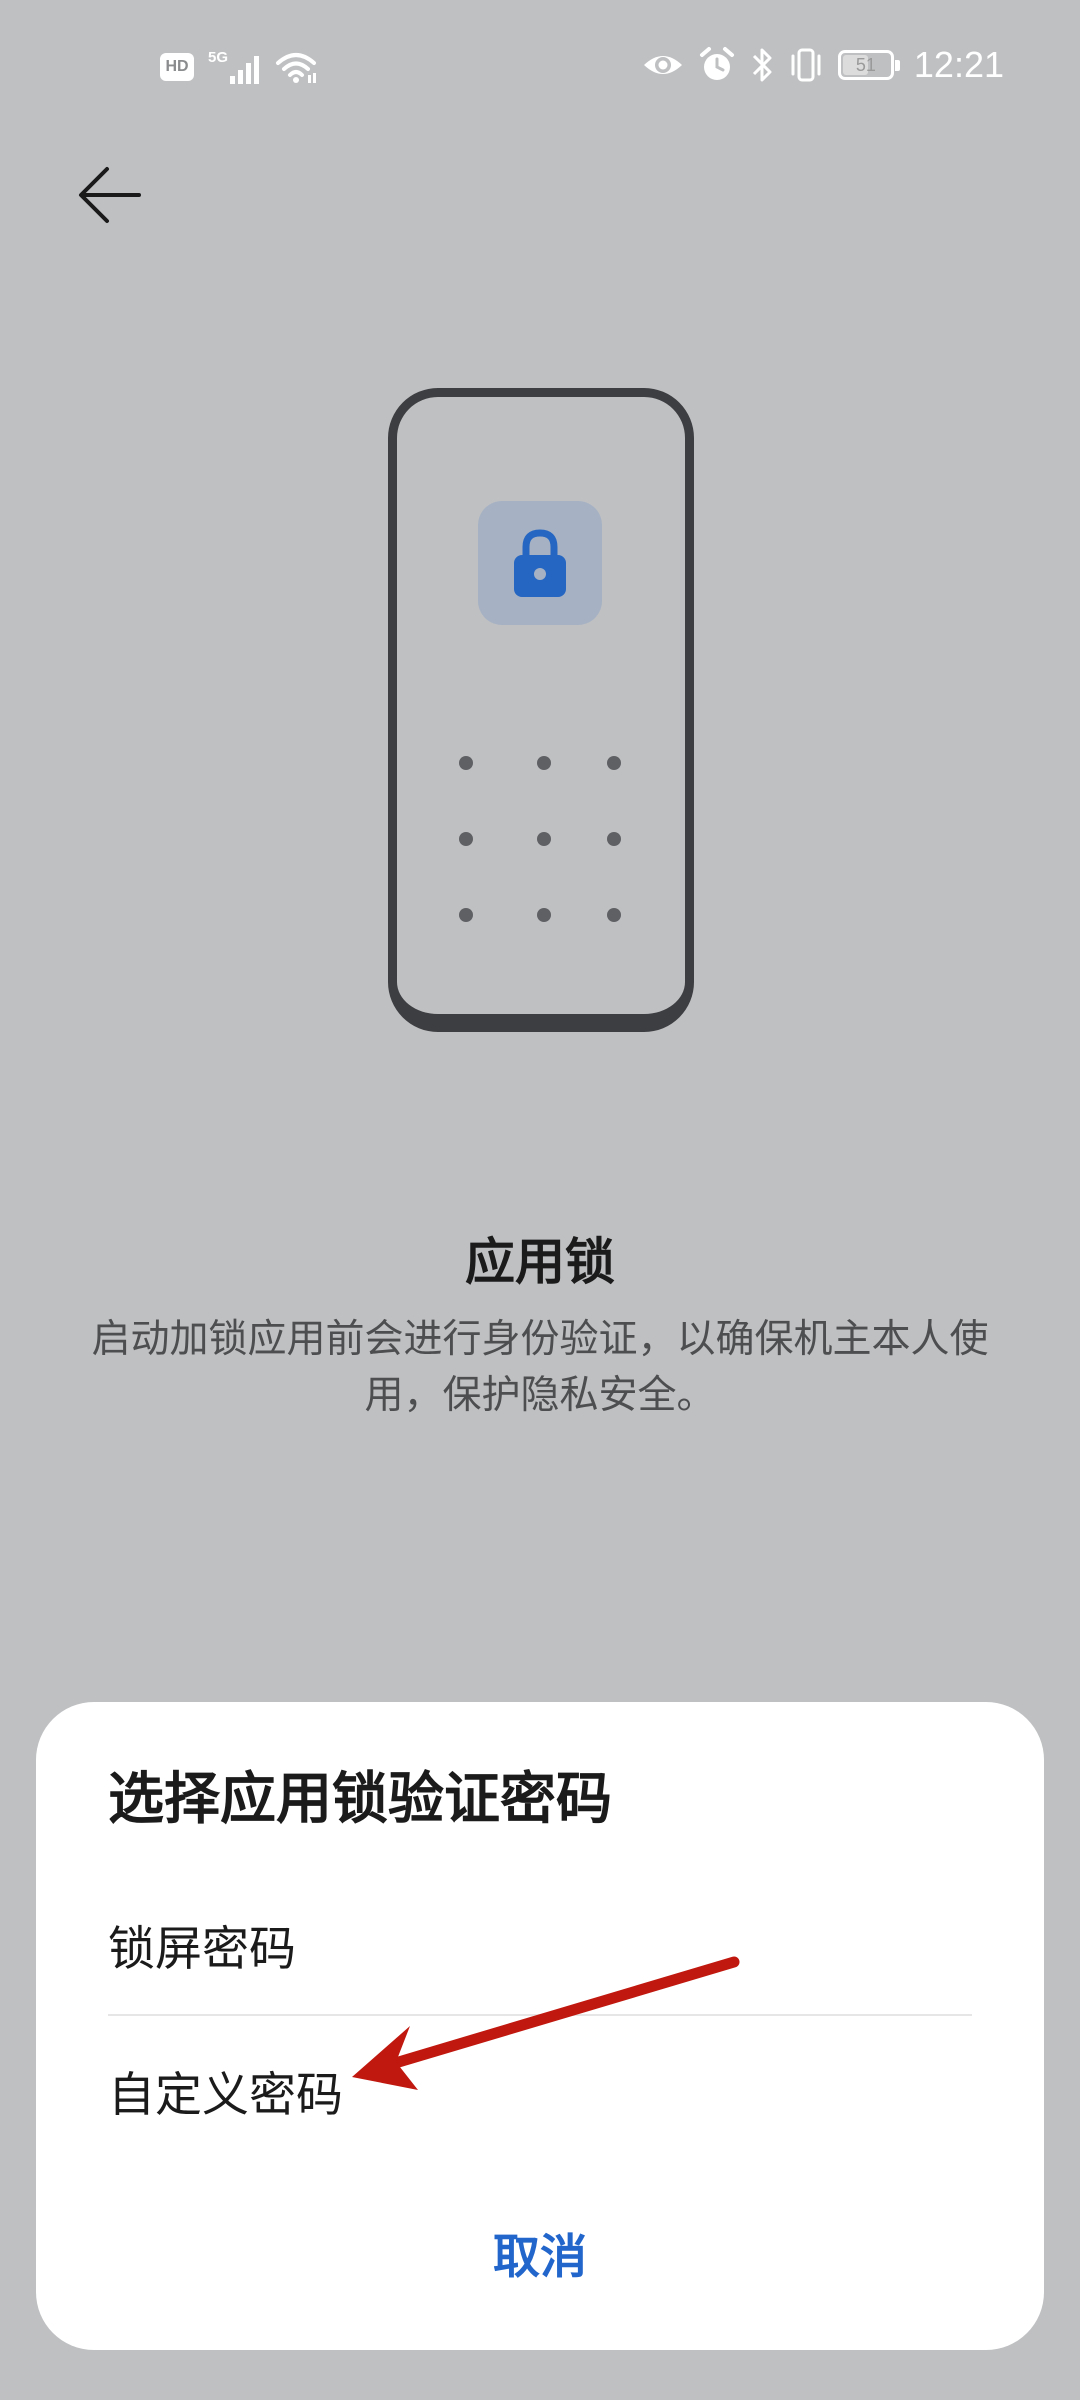  Describe the element at coordinates (218, 57) in the screenshot. I see `network-label: 5G` at that location.